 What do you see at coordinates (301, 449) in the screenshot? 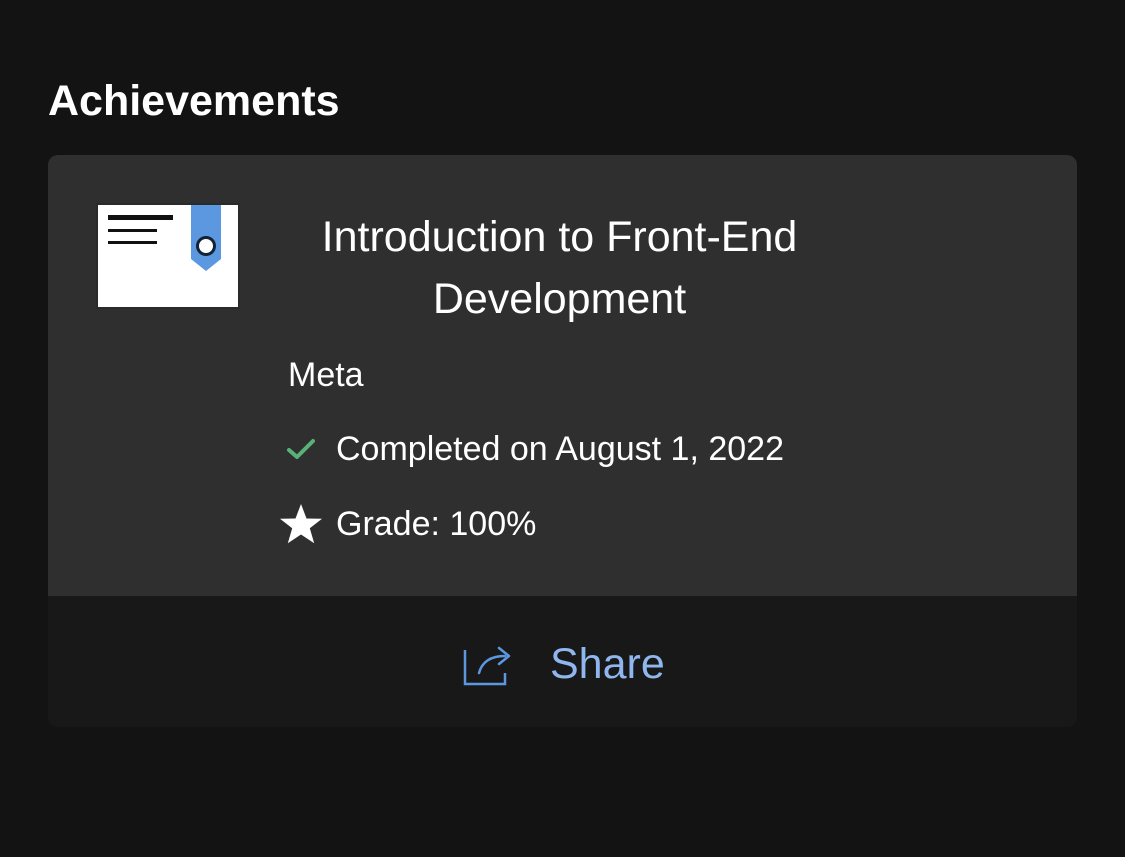
I see `check-icon` at bounding box center [301, 449].